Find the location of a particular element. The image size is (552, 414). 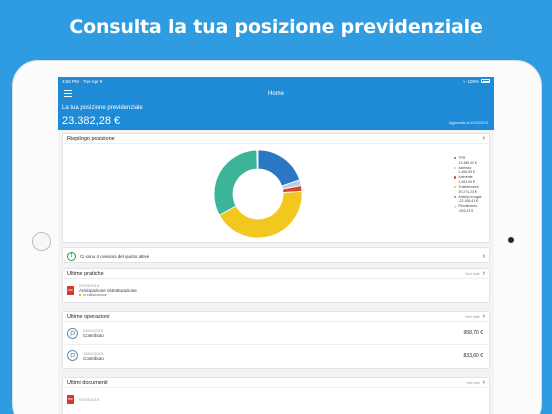

pratiche-title: Ultime pratiche is located at coordinates (85, 273).